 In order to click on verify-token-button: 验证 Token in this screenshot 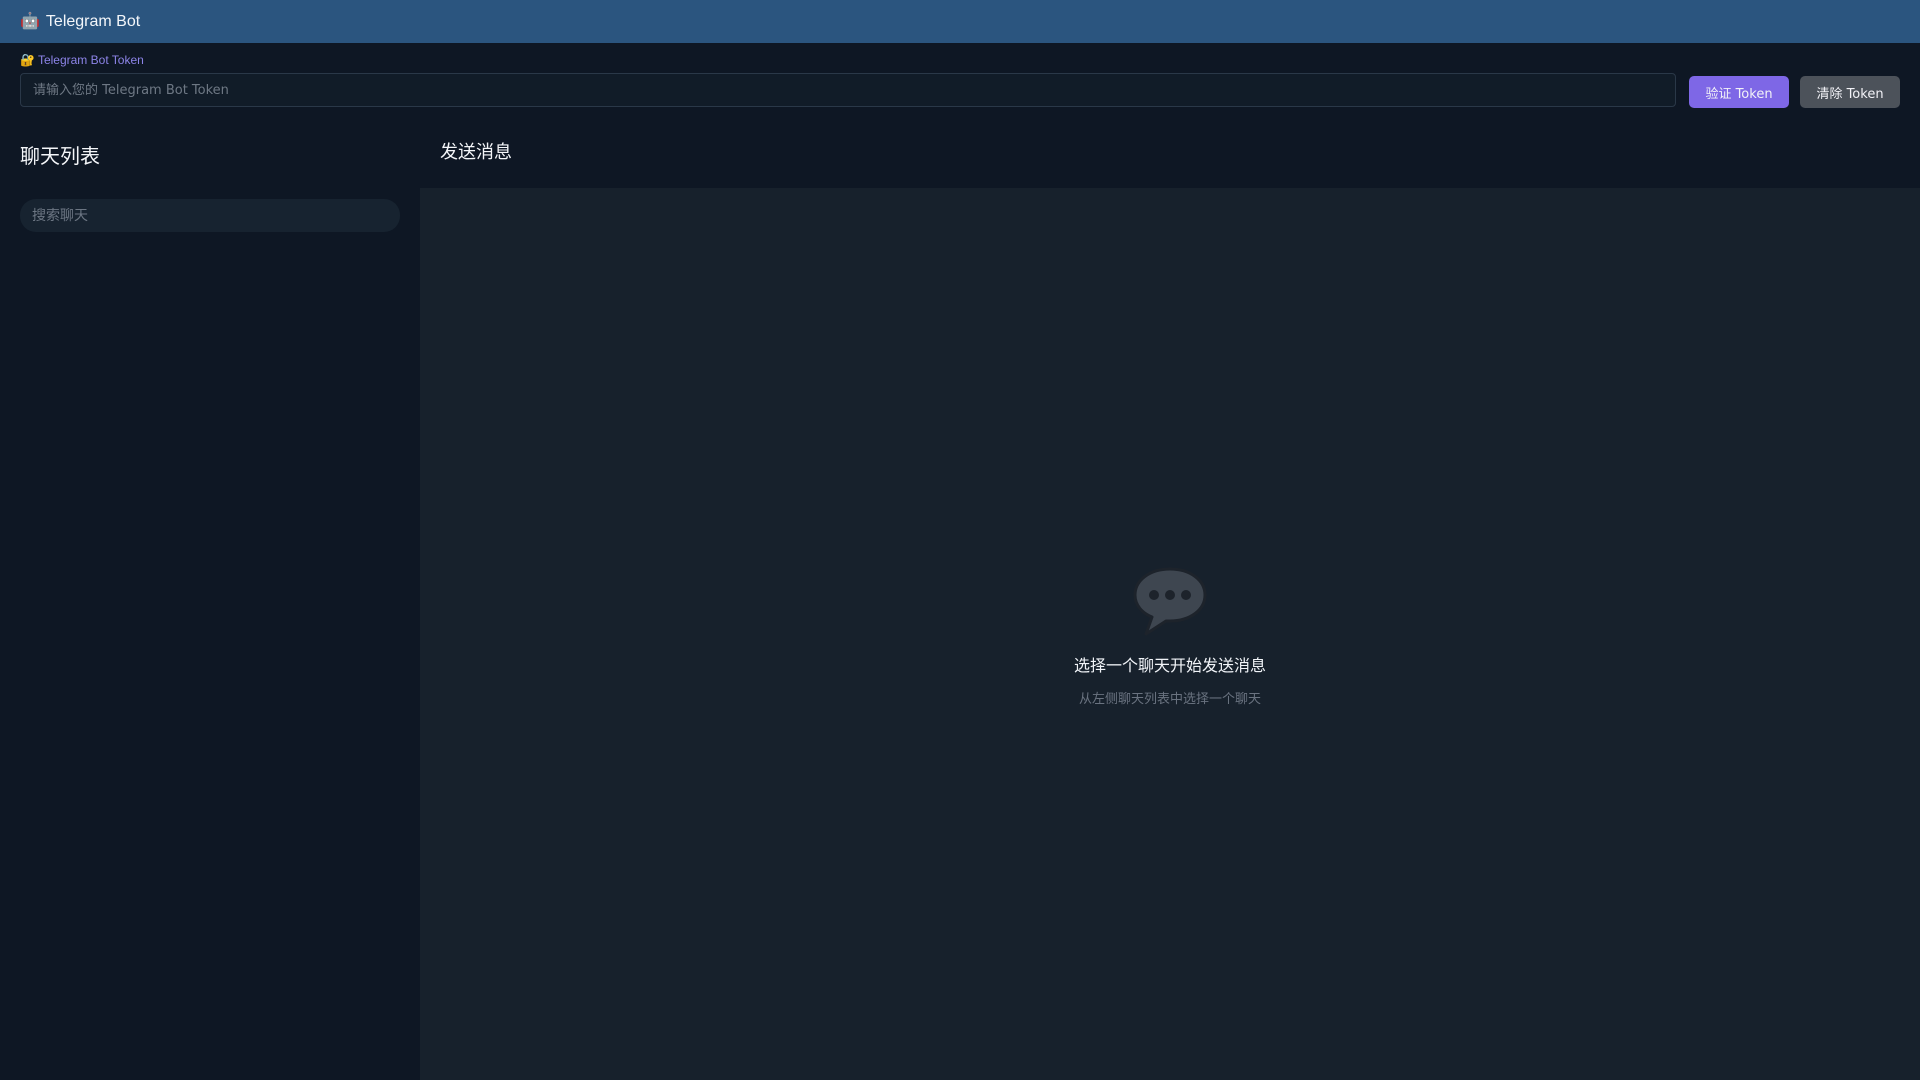, I will do `click(1739, 92)`.